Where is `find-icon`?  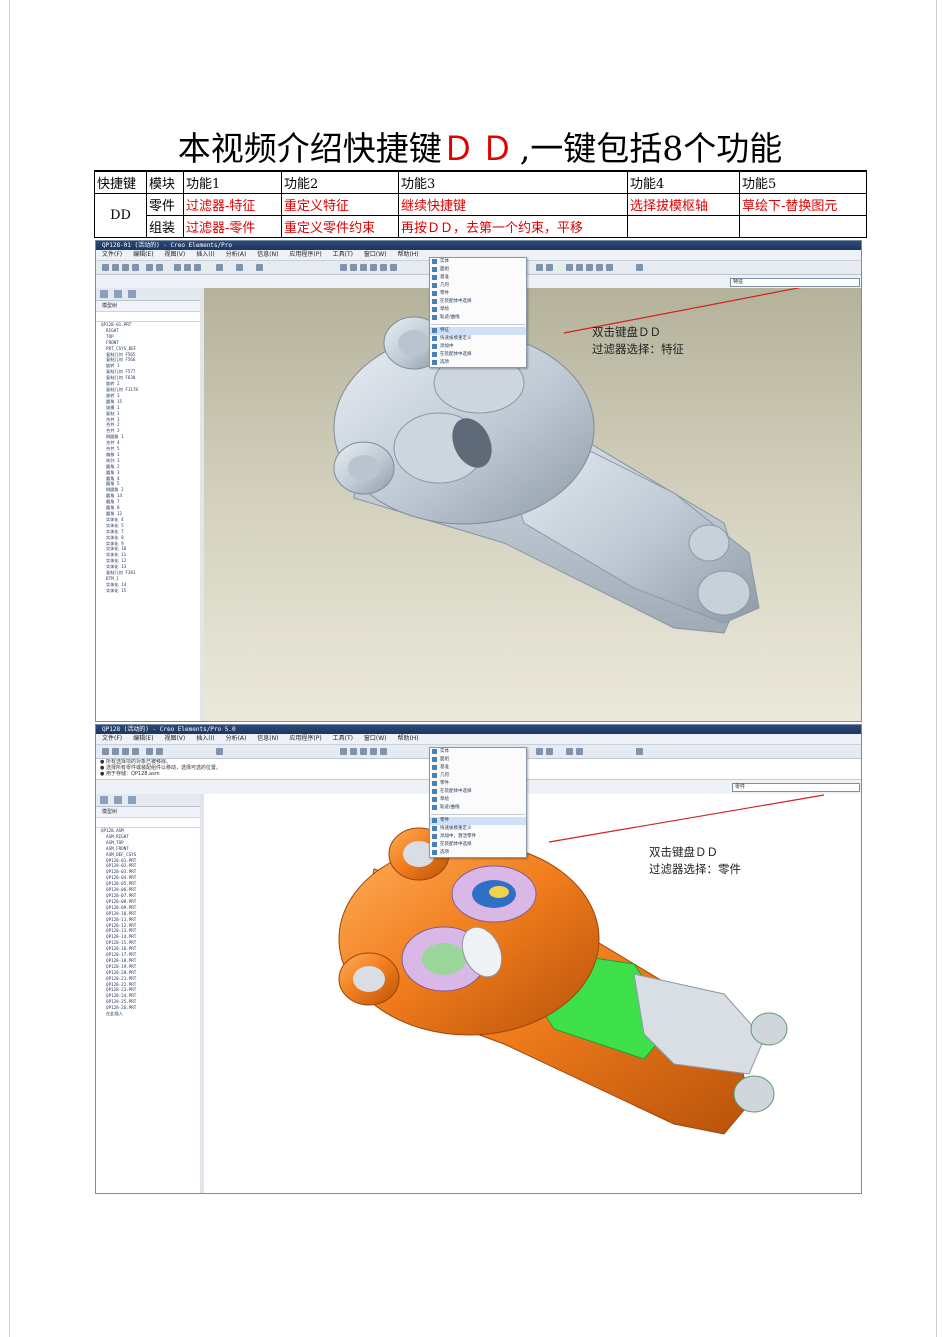 find-icon is located at coordinates (239, 267).